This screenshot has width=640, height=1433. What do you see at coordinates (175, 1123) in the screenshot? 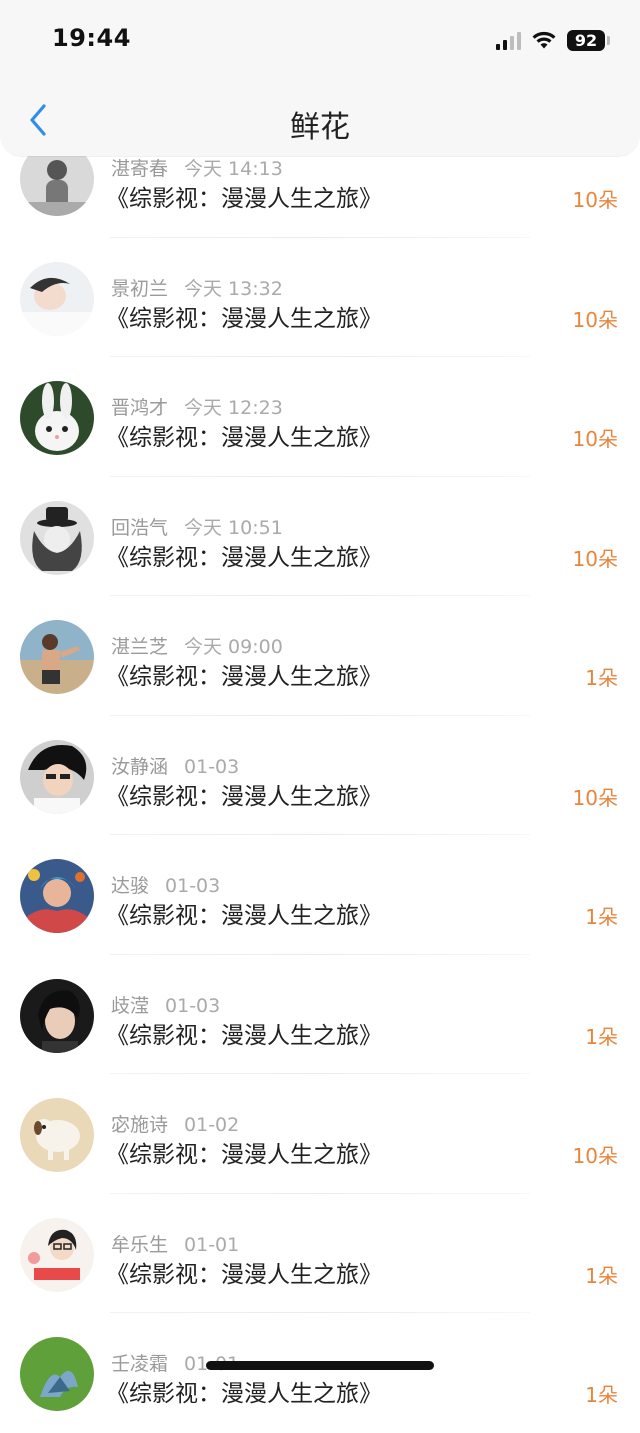
I see `item-meta: 宓施诗 01-02` at bounding box center [175, 1123].